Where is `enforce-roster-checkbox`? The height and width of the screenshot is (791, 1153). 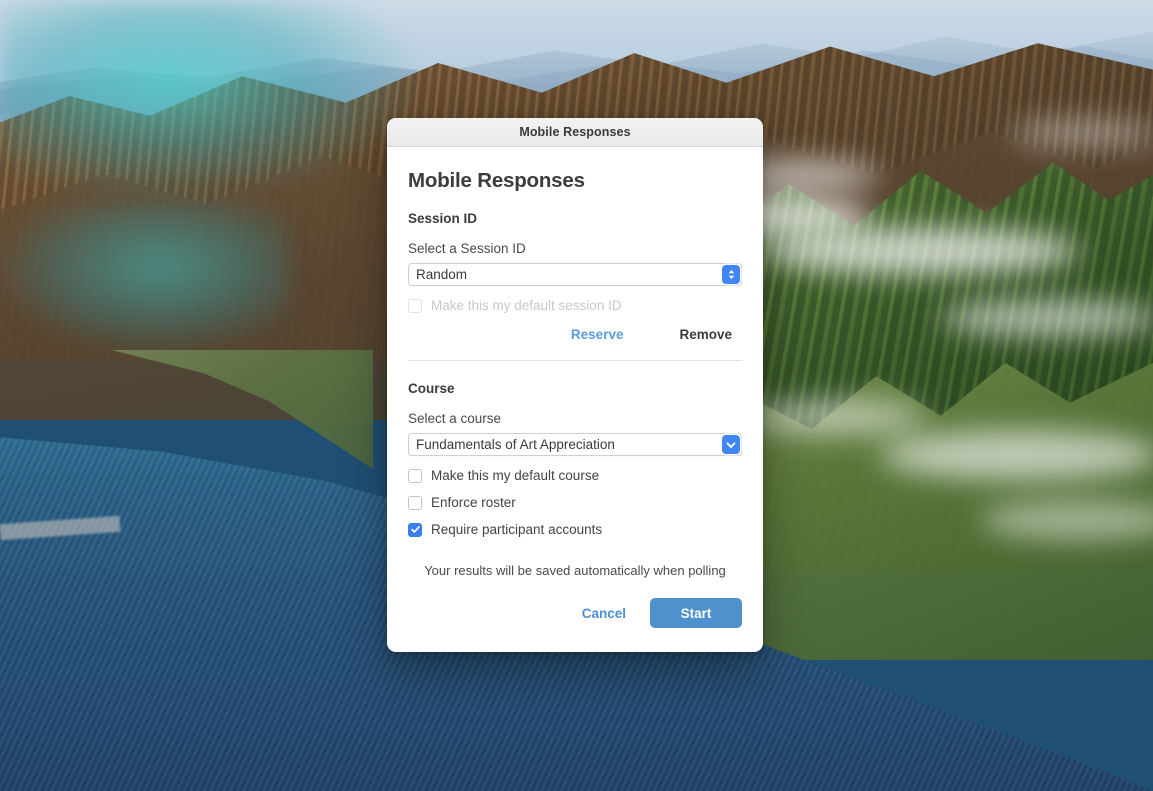 enforce-roster-checkbox is located at coordinates (415, 502).